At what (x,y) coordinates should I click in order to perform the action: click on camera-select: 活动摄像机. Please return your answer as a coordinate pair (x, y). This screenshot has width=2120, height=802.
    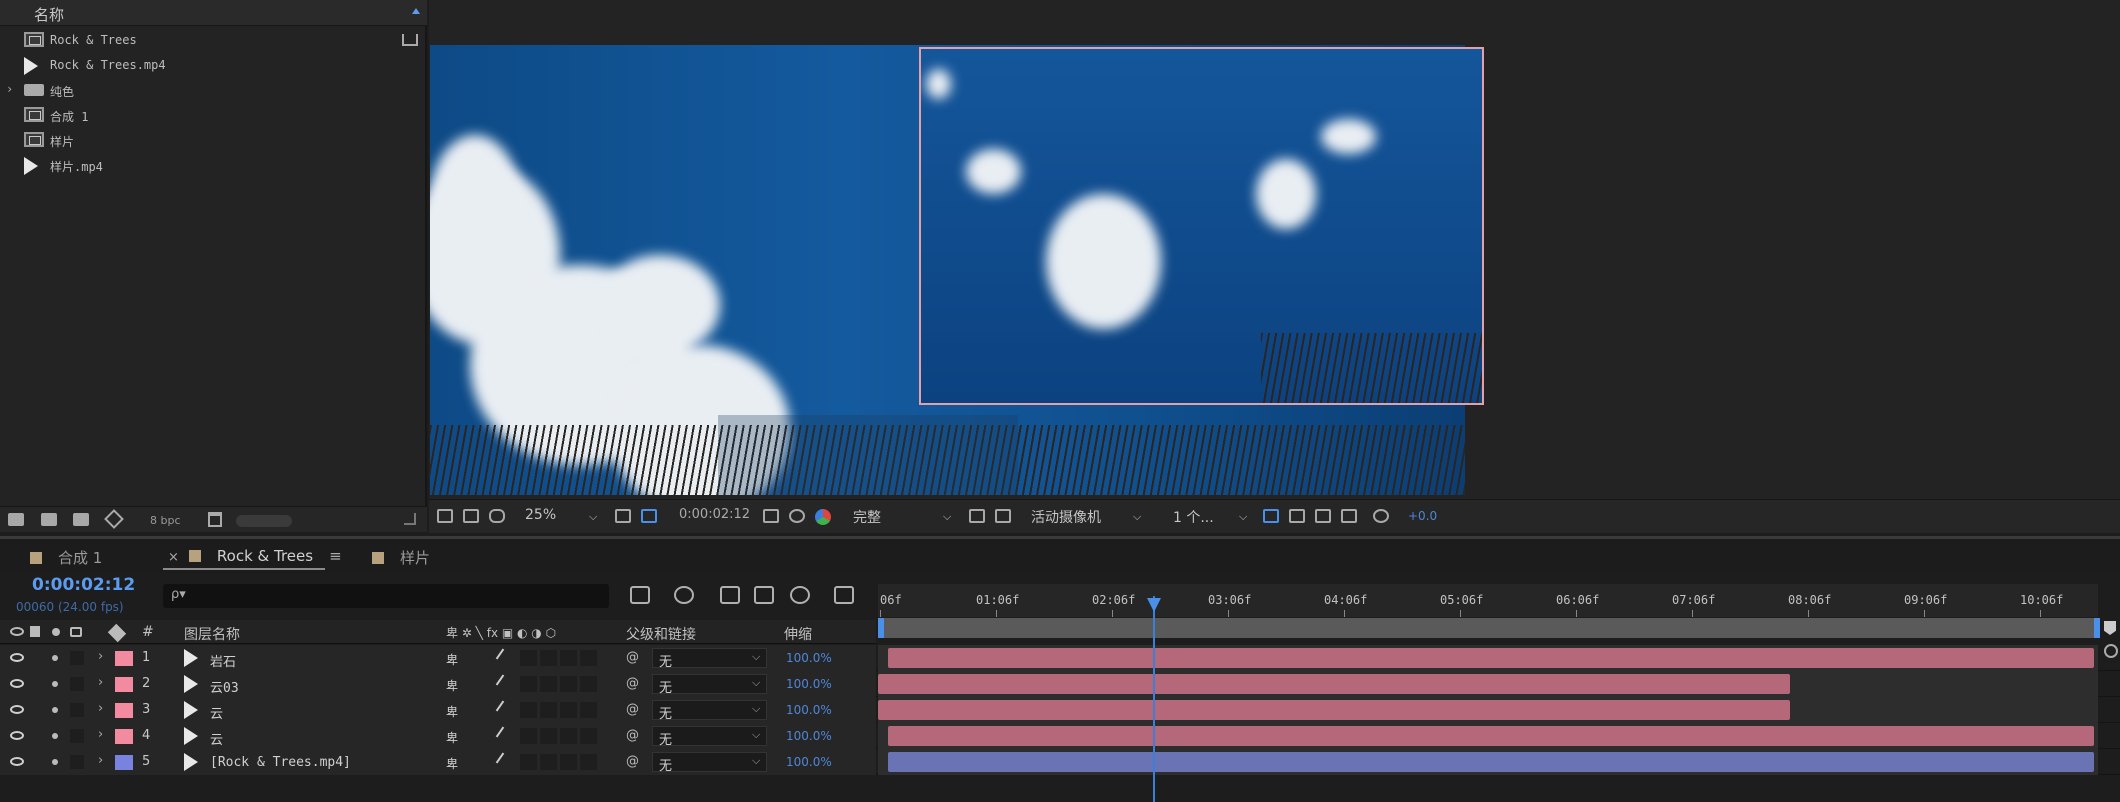
    Looking at the image, I should click on (1066, 517).